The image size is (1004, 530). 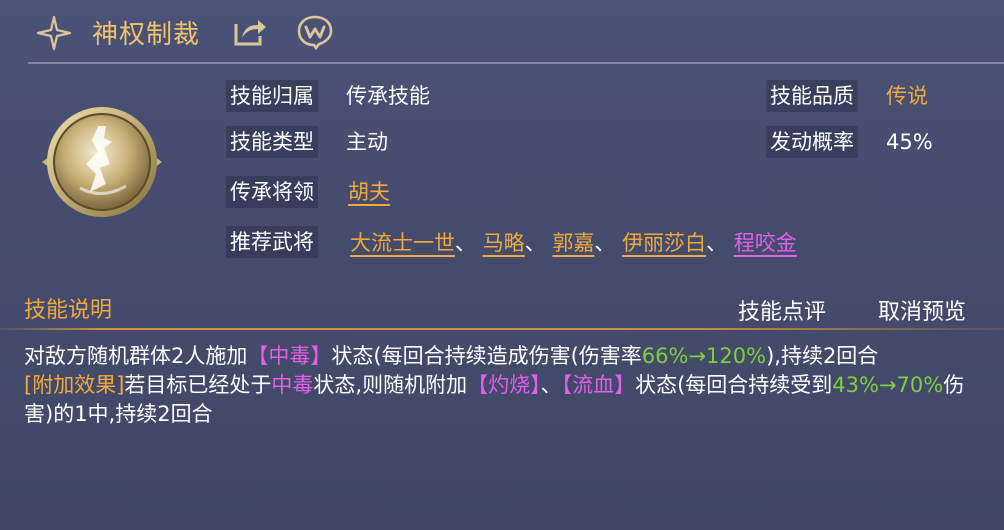 What do you see at coordinates (486, 356) in the screenshot?
I see `desc-text: 状态(每回合持续造成伤害(伤害率` at bounding box center [486, 356].